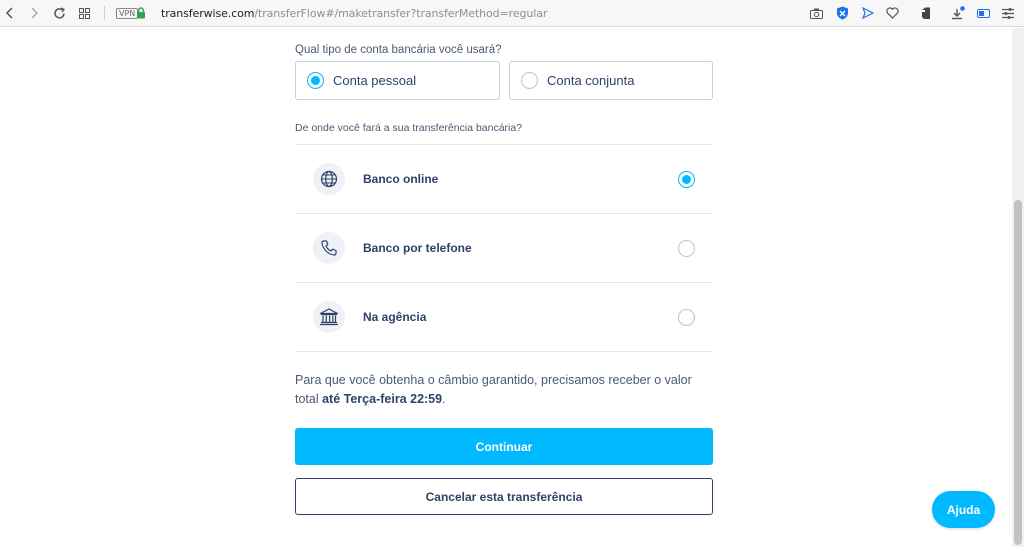 This screenshot has width=1024, height=547. I want to click on help-button: Ajuda, so click(963, 509).